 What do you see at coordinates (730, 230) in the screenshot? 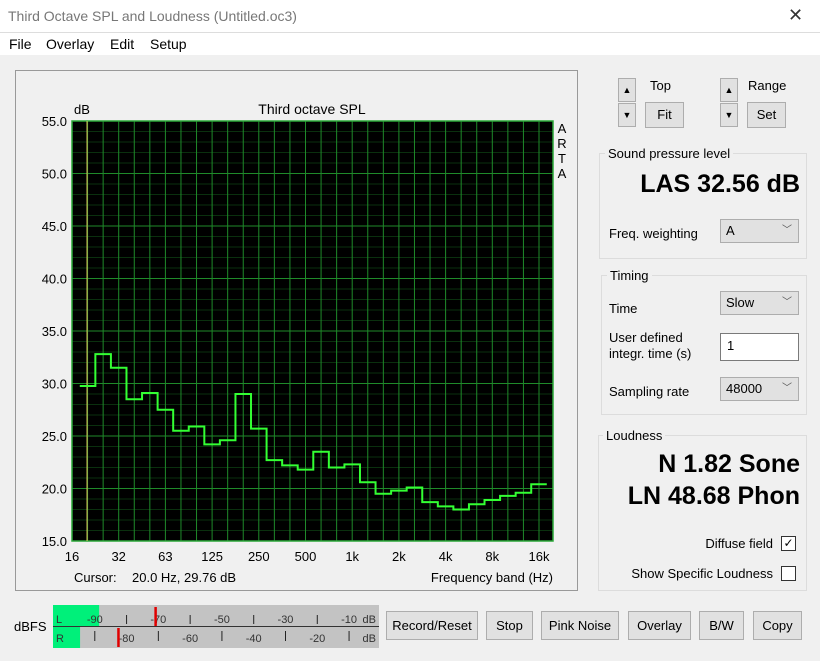
I see `weighting-value: A` at bounding box center [730, 230].